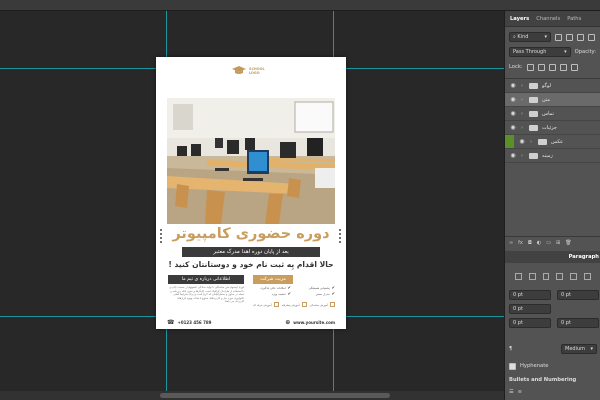 Image resolution: width=600 pixels, height=400 pixels. Describe the element at coordinates (161, 236) in the screenshot. I see `decor-dots-left` at that location.